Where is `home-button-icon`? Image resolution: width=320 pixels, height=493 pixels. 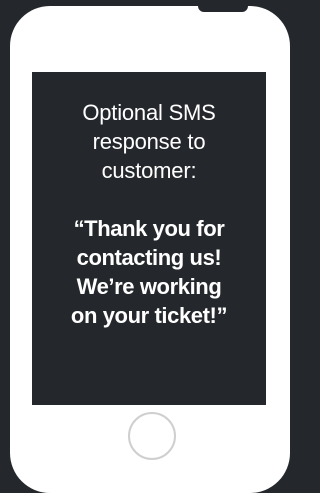
home-button-icon is located at coordinates (152, 436).